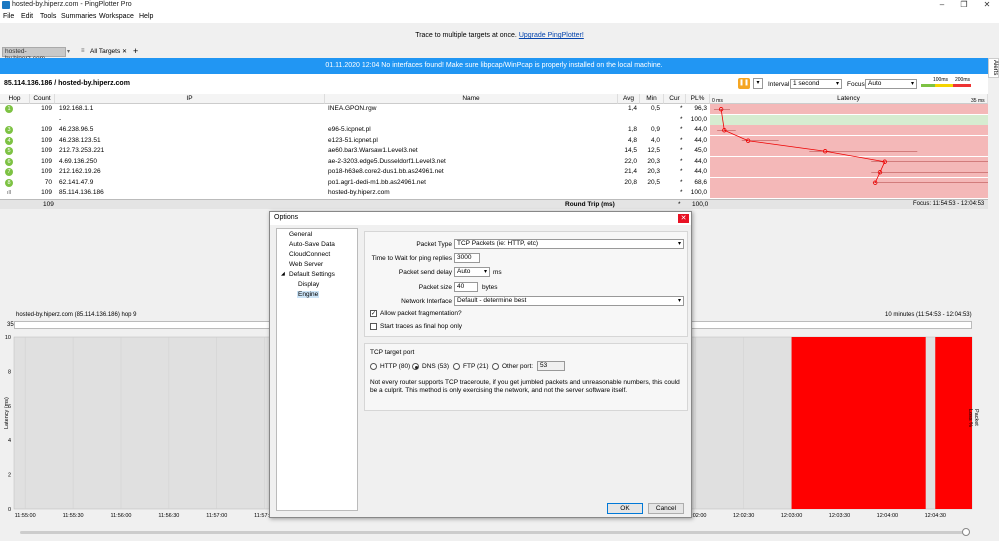 This screenshot has width=999, height=541. What do you see at coordinates (9, 130) in the screenshot?
I see `hop-number: 3` at bounding box center [9, 130].